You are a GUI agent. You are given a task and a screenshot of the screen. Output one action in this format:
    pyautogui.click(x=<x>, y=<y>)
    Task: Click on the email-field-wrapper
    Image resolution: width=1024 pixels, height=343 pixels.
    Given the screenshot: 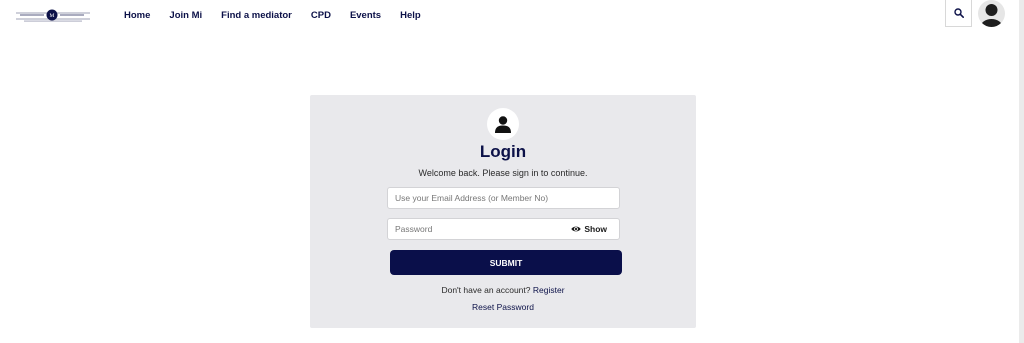 What is the action you would take?
    pyautogui.click(x=503, y=198)
    